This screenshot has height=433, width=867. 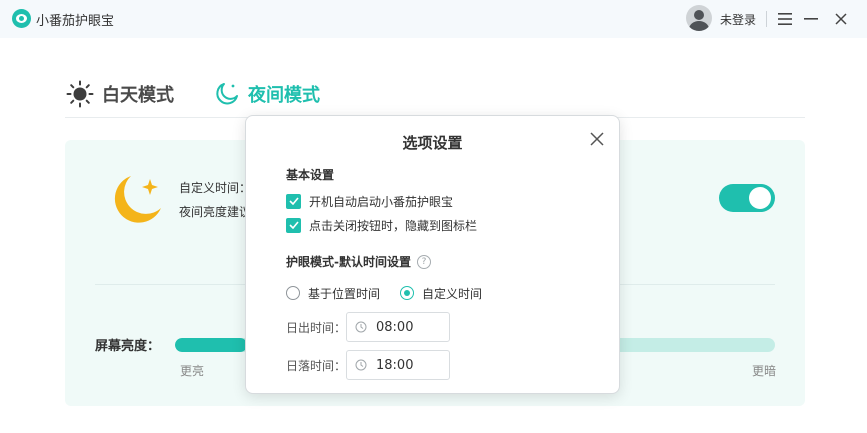 What do you see at coordinates (766, 19) in the screenshot?
I see `titlebar-divider` at bounding box center [766, 19].